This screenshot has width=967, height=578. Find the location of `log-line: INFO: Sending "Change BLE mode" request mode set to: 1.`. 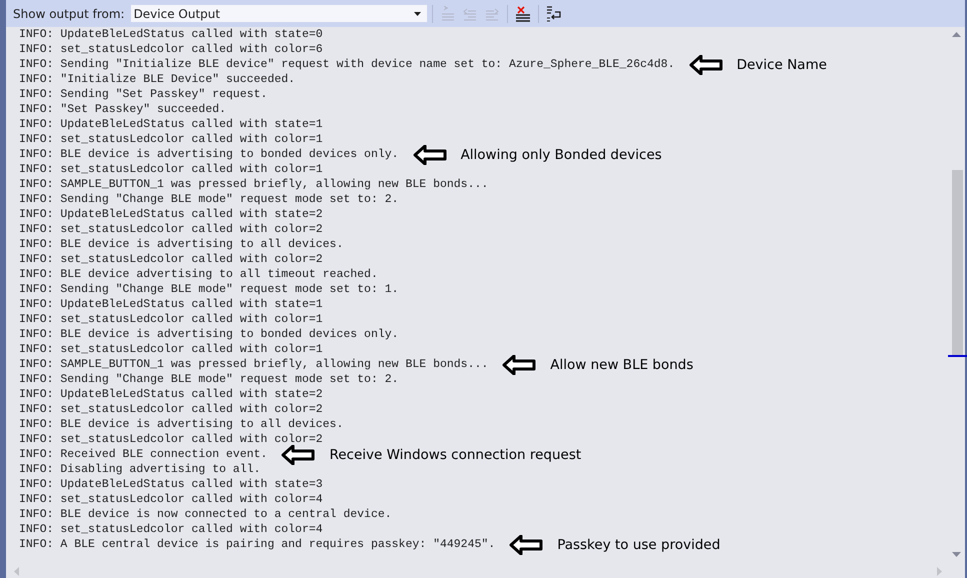

log-line: INFO: Sending "Change BLE mode" request mode set to: 1. is located at coordinates (209, 289).